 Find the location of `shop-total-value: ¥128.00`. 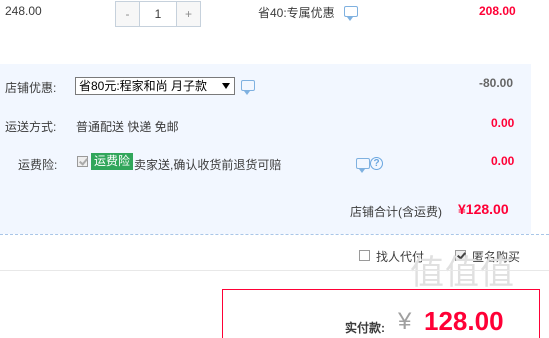

shop-total-value: ¥128.00 is located at coordinates (483, 209).